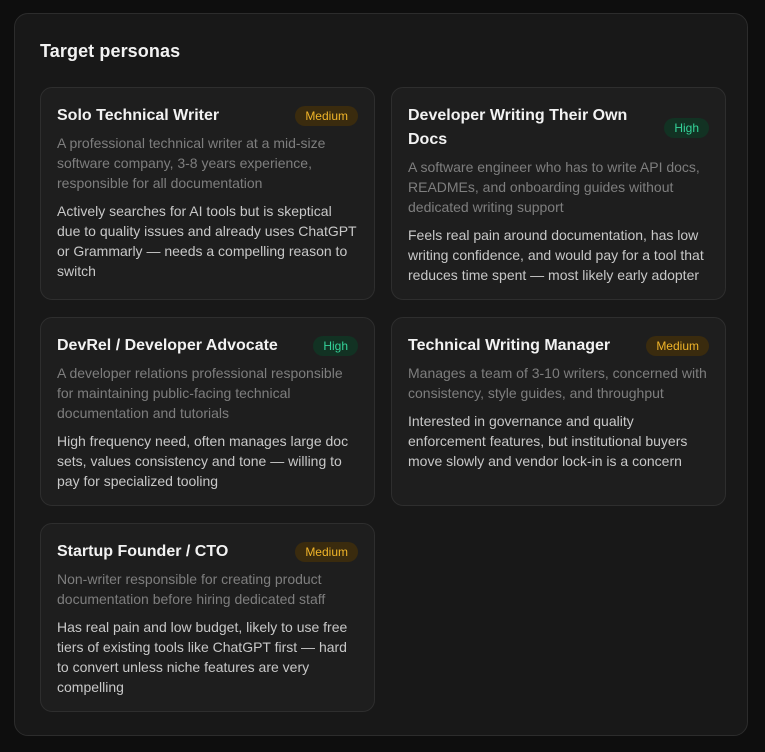 This screenshot has width=765, height=752. I want to click on persona-card-header: Solo Technical Writer Medium, so click(207, 116).